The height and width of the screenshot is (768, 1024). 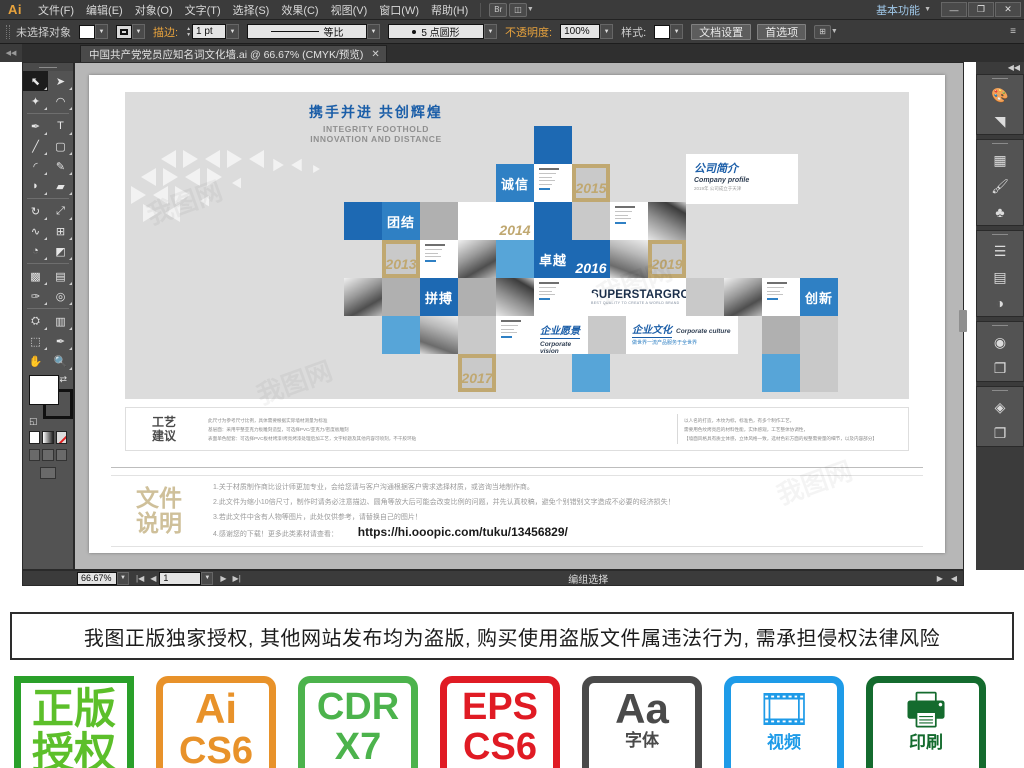 I want to click on menu-window: 窗口(W), so click(x=399, y=10).